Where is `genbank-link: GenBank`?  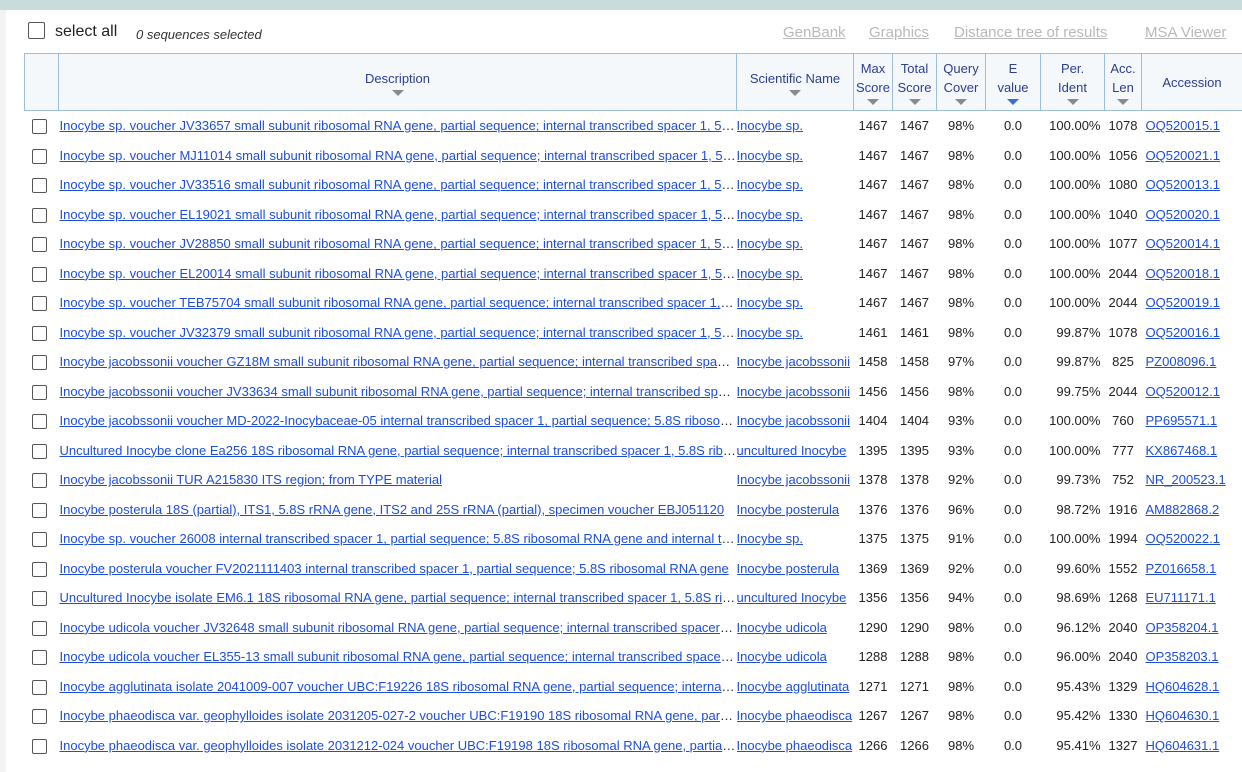
genbank-link: GenBank is located at coordinates (814, 32).